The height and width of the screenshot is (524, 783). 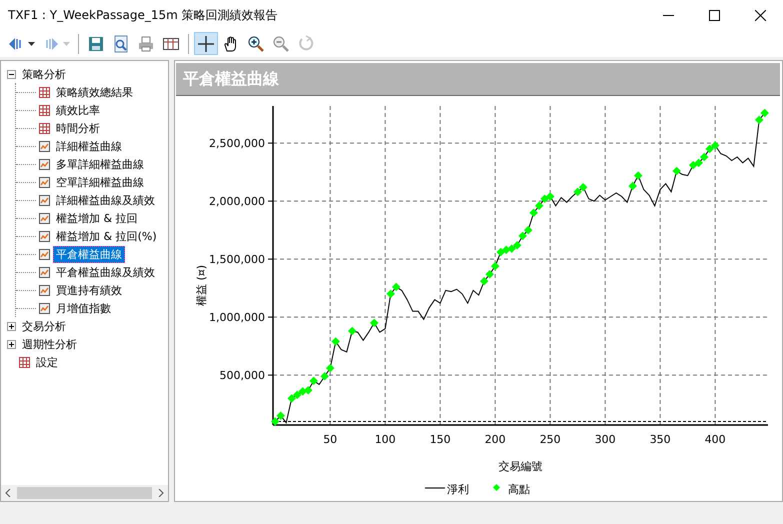 What do you see at coordinates (94, 92) in the screenshot?
I see `tree-item: 策略績效總結果` at bounding box center [94, 92].